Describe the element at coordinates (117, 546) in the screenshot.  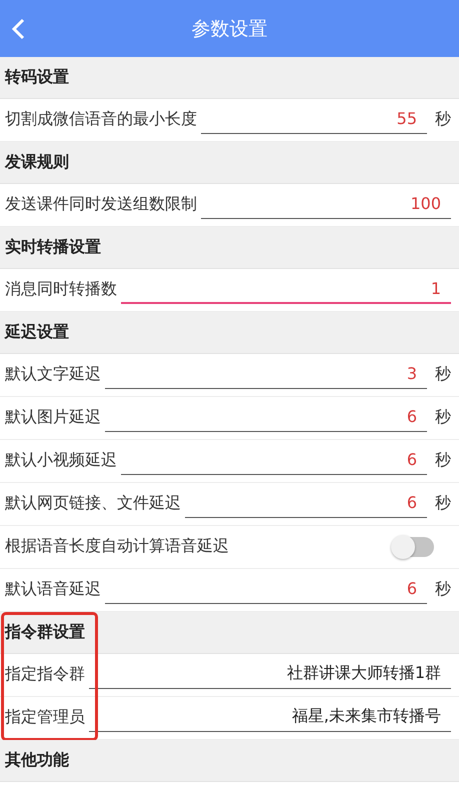
I see `setting-label: 根据语音长度自动计算语音延迟` at that location.